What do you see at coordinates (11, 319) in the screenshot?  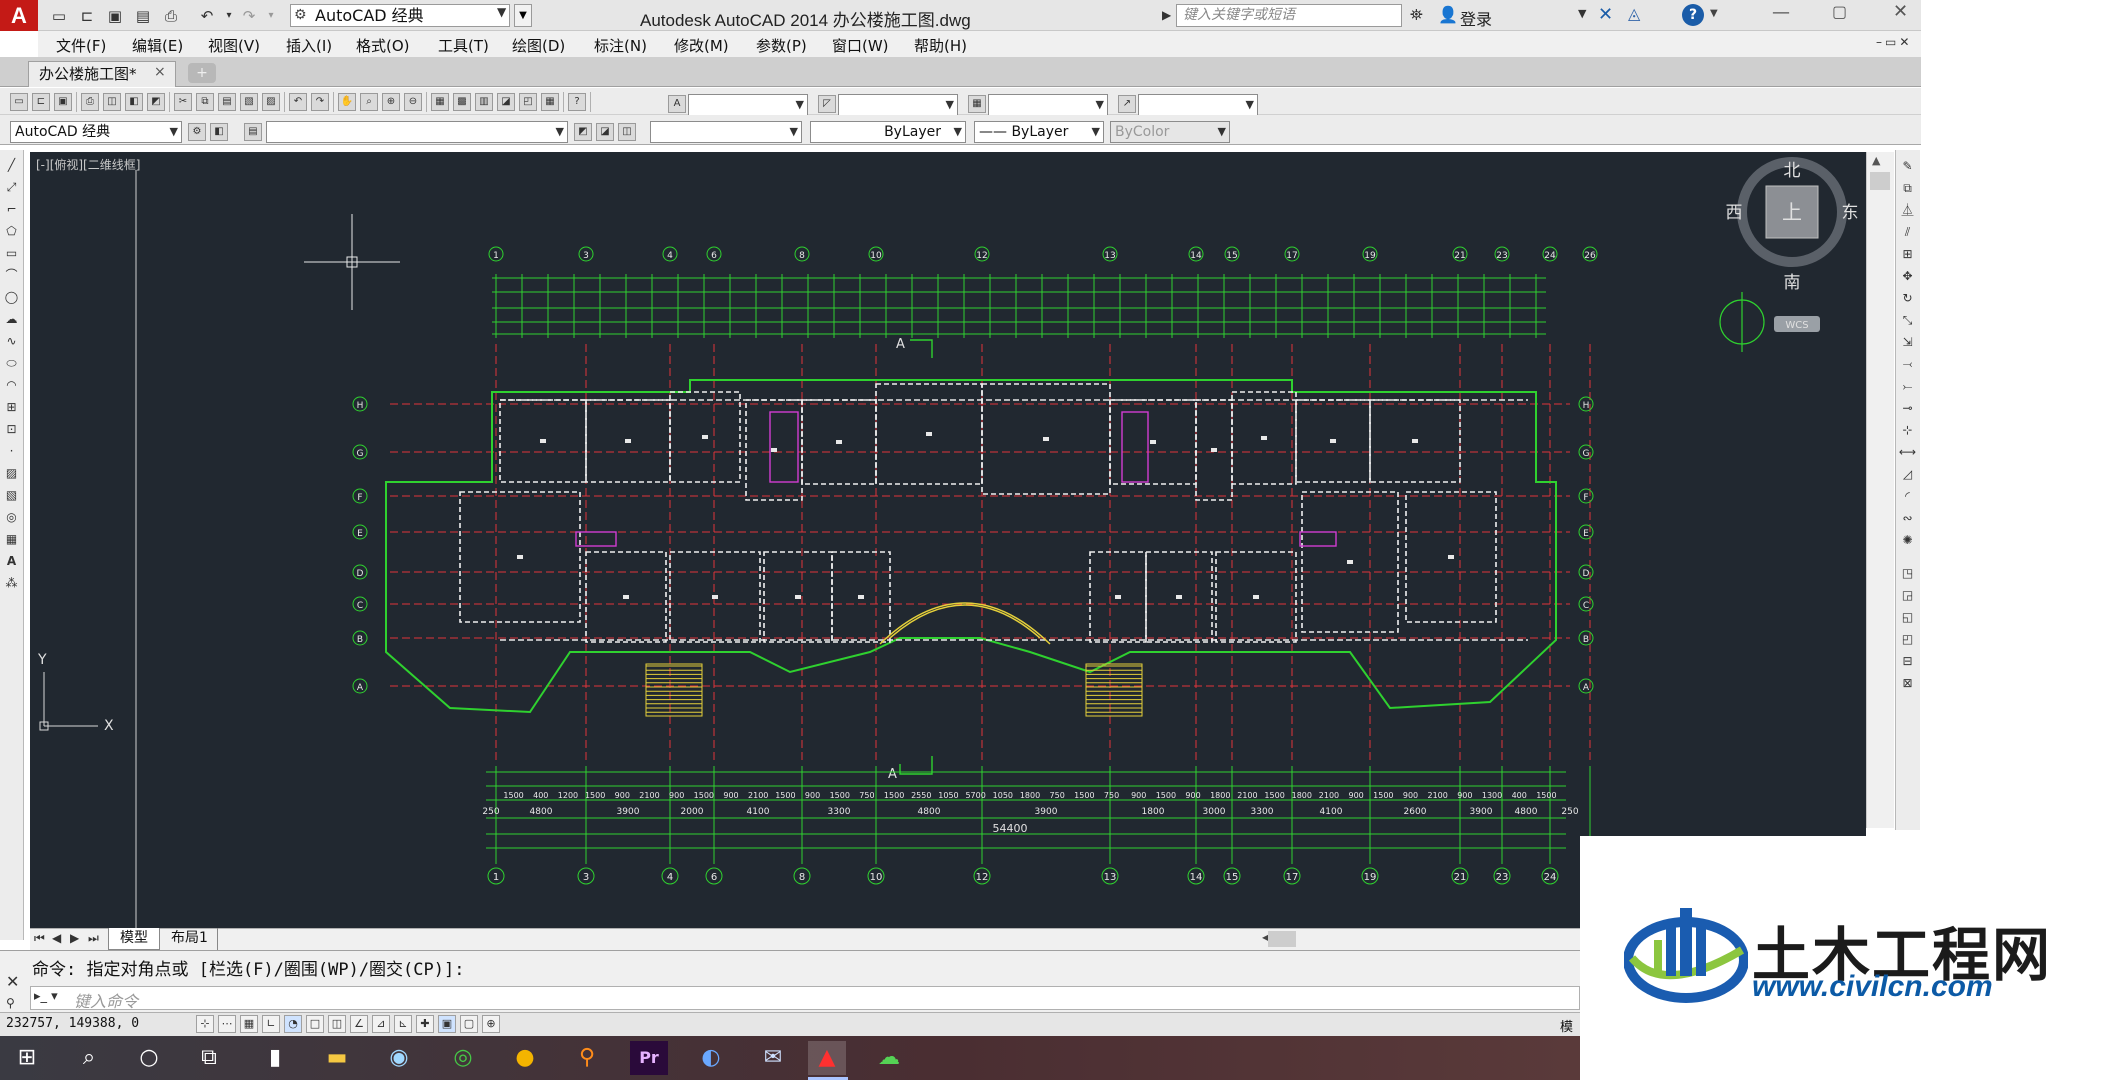 I see `revision-cloud-icon: ☁` at bounding box center [11, 319].